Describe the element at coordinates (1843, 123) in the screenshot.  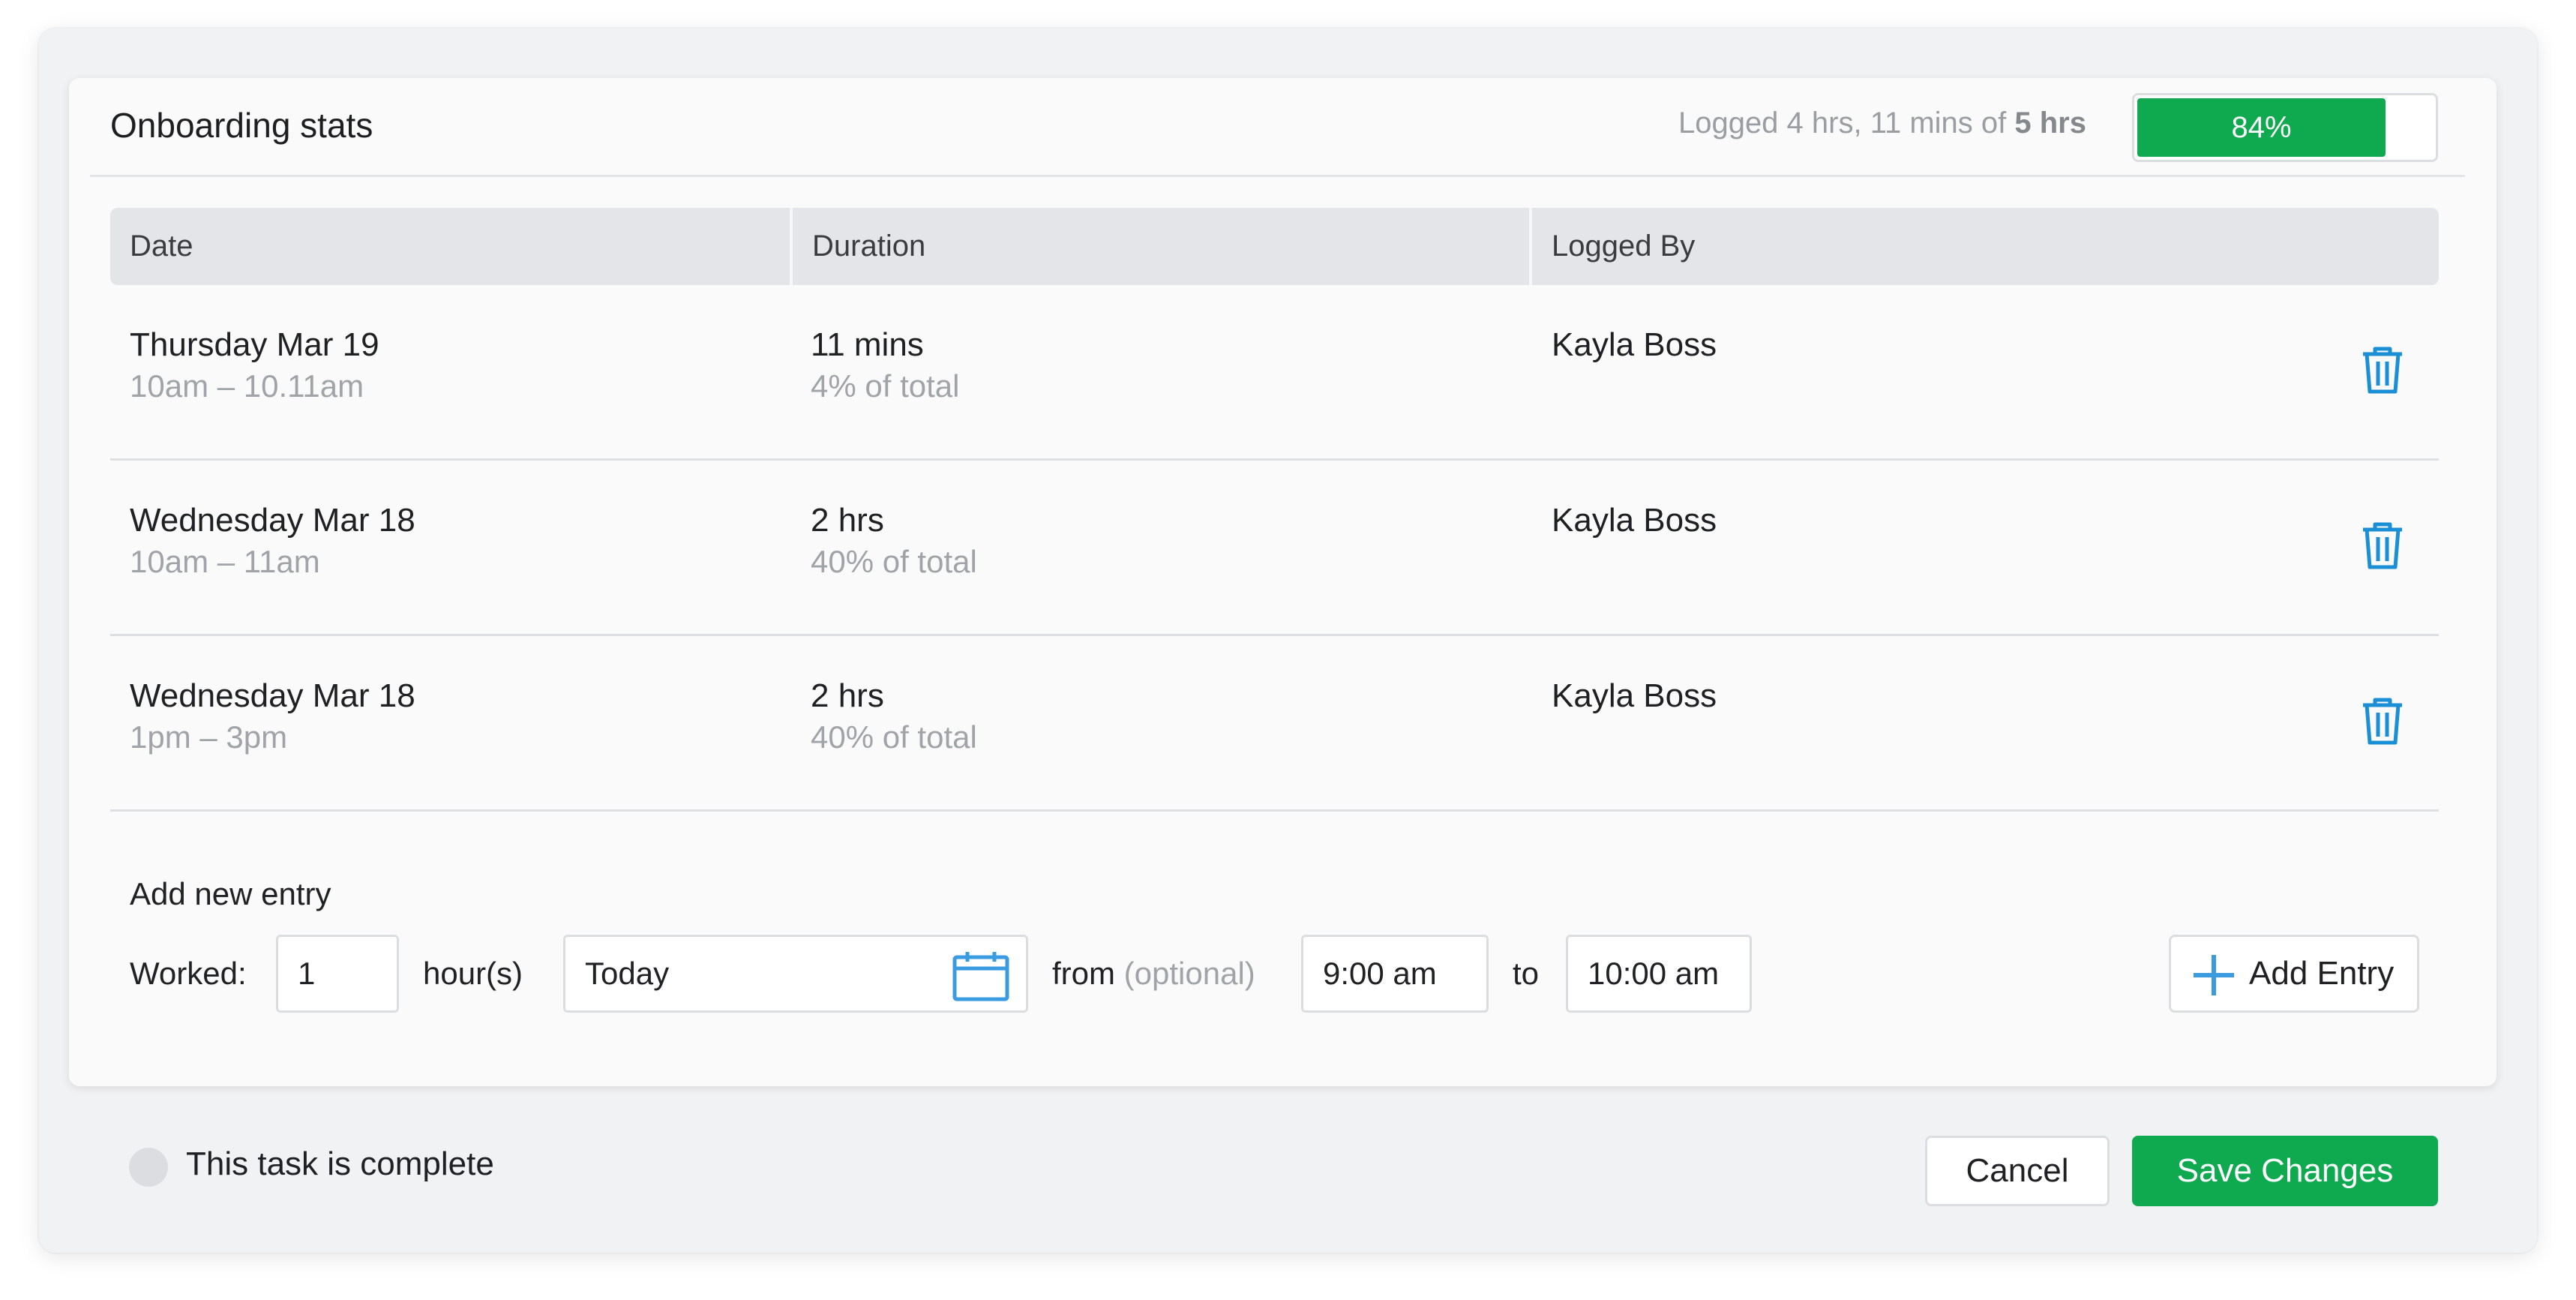
I see `logged-prefix: Logged 4 hrs, 11 mins of` at that location.